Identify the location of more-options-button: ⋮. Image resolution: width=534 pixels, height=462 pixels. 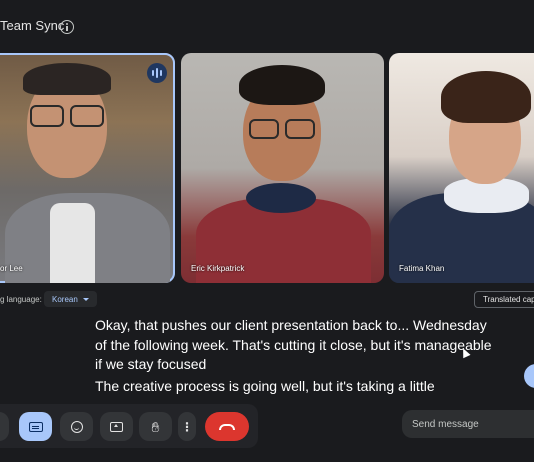
(187, 426).